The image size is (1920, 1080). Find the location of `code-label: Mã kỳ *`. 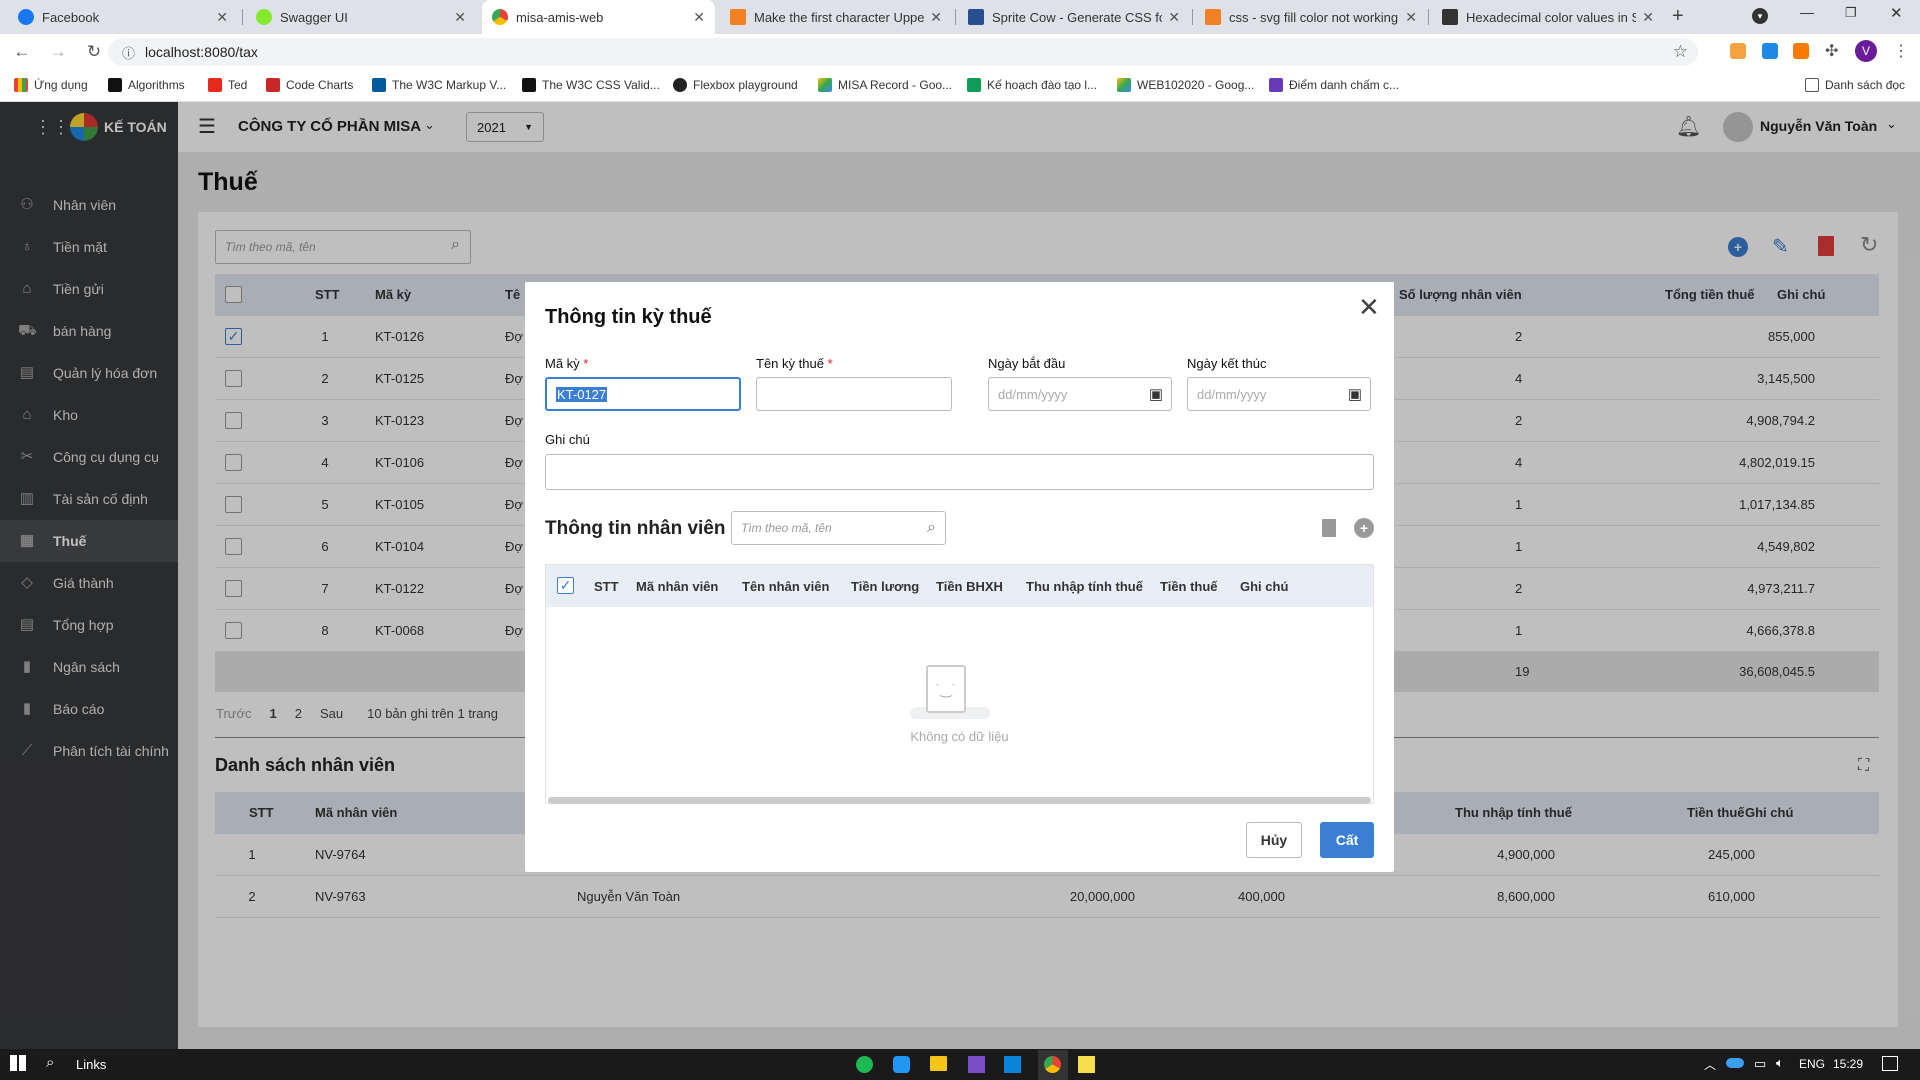

code-label: Mã kỳ * is located at coordinates (567, 363).